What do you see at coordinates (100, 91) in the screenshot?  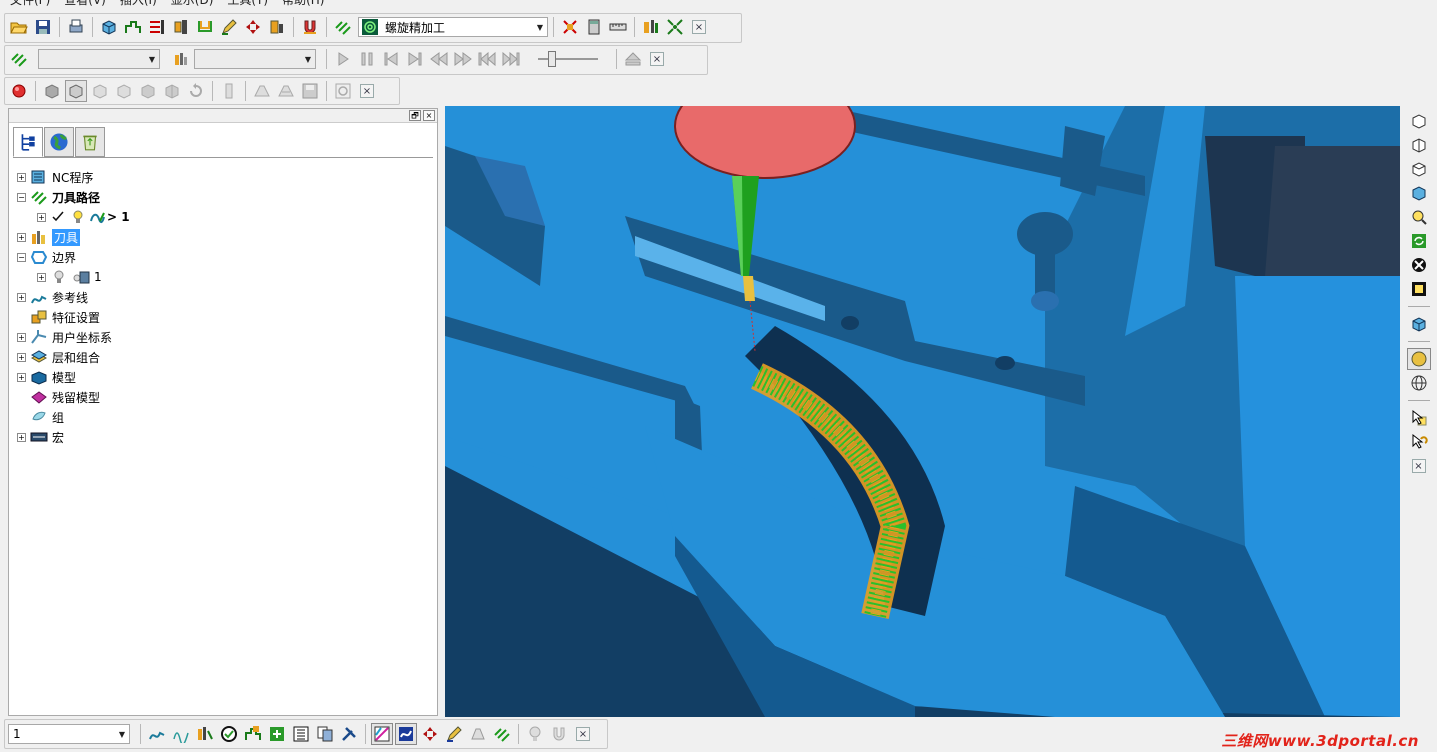 I see `viewmill-rainbow-button` at bounding box center [100, 91].